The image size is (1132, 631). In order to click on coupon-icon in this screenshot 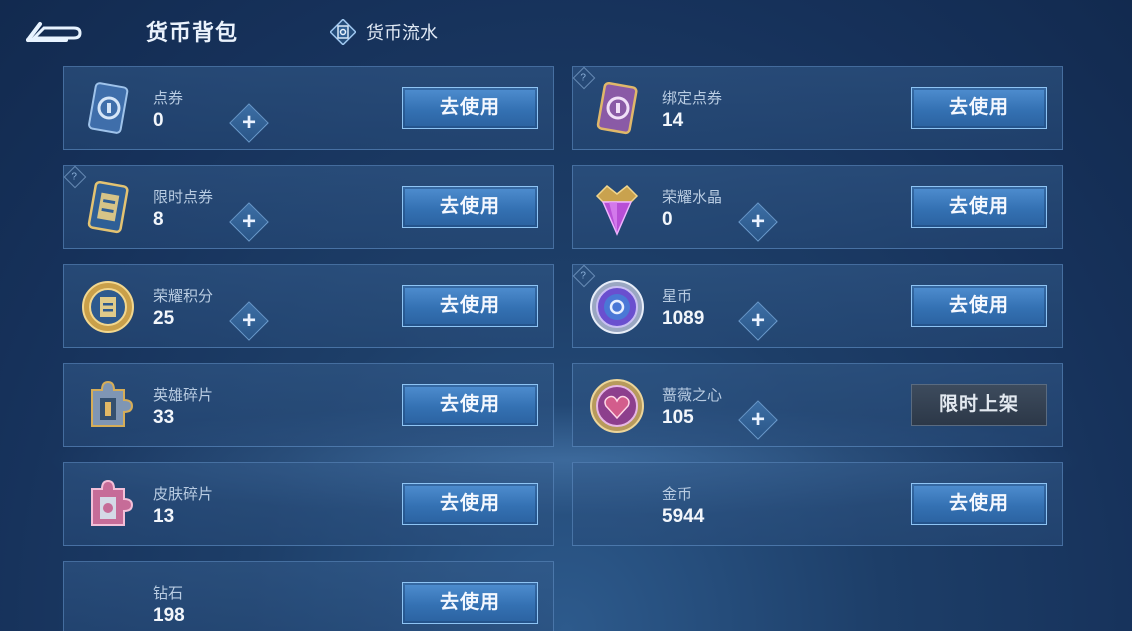, I will do `click(108, 109)`.